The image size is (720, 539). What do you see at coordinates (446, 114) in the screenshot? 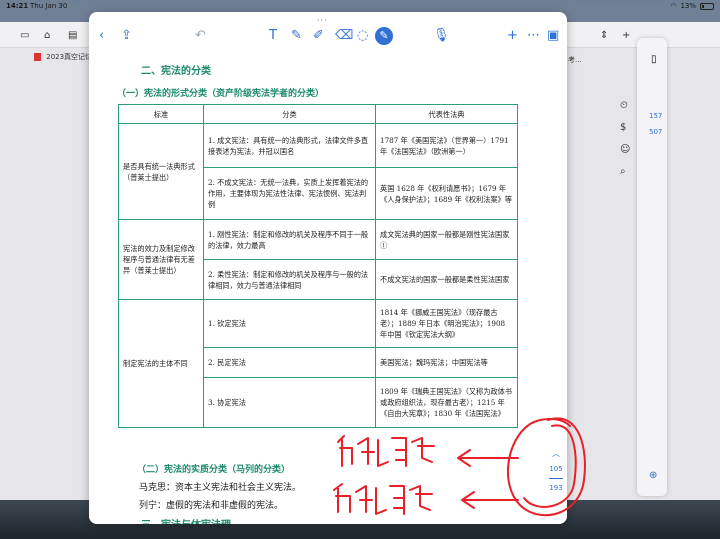
I see `table-header: 代表性法典` at bounding box center [446, 114].